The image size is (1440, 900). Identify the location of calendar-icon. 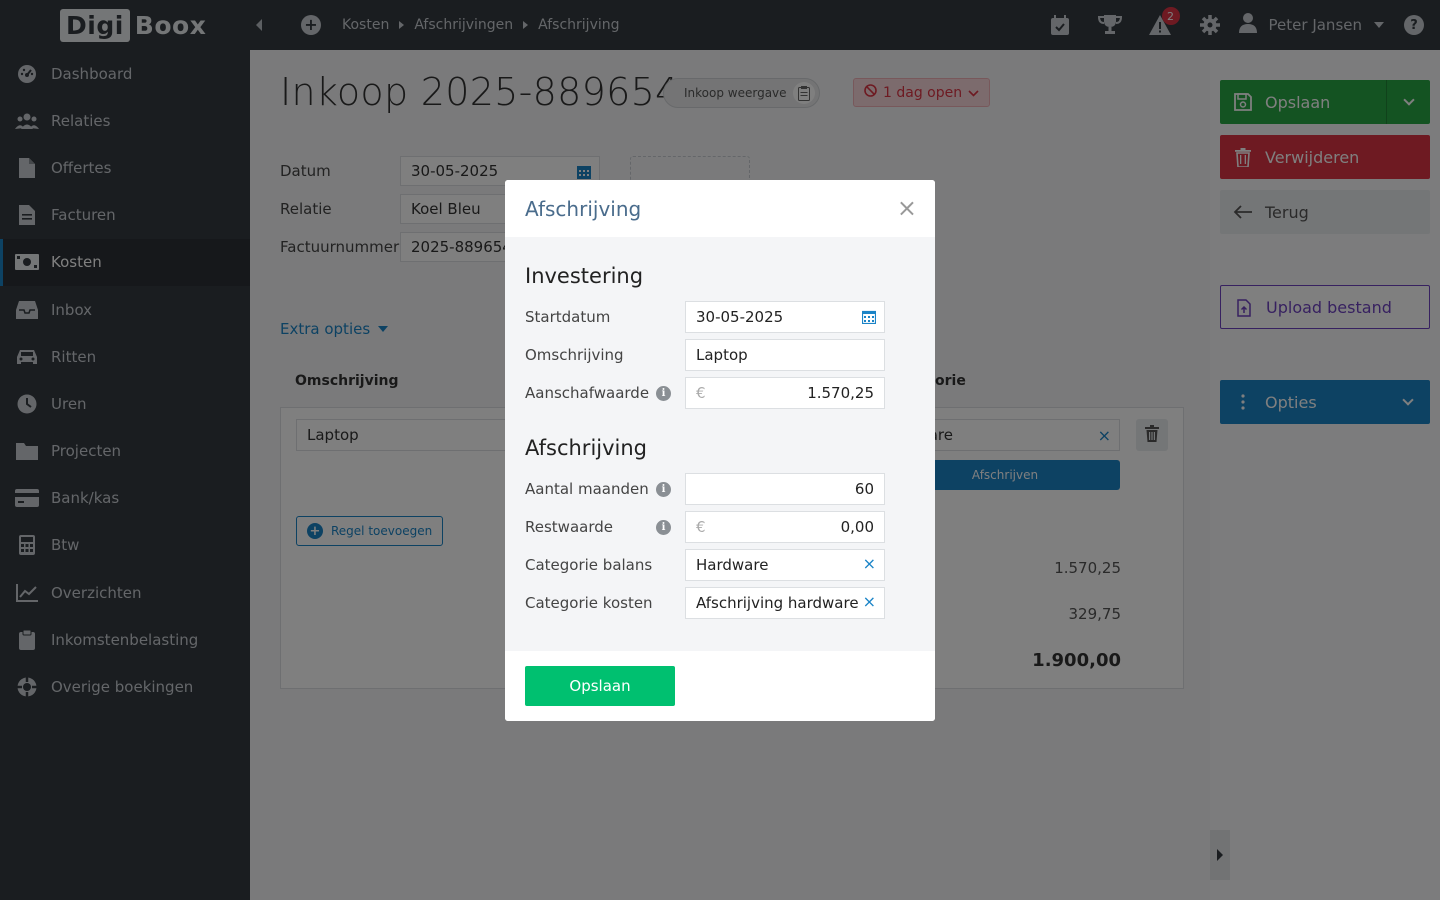
(869, 318).